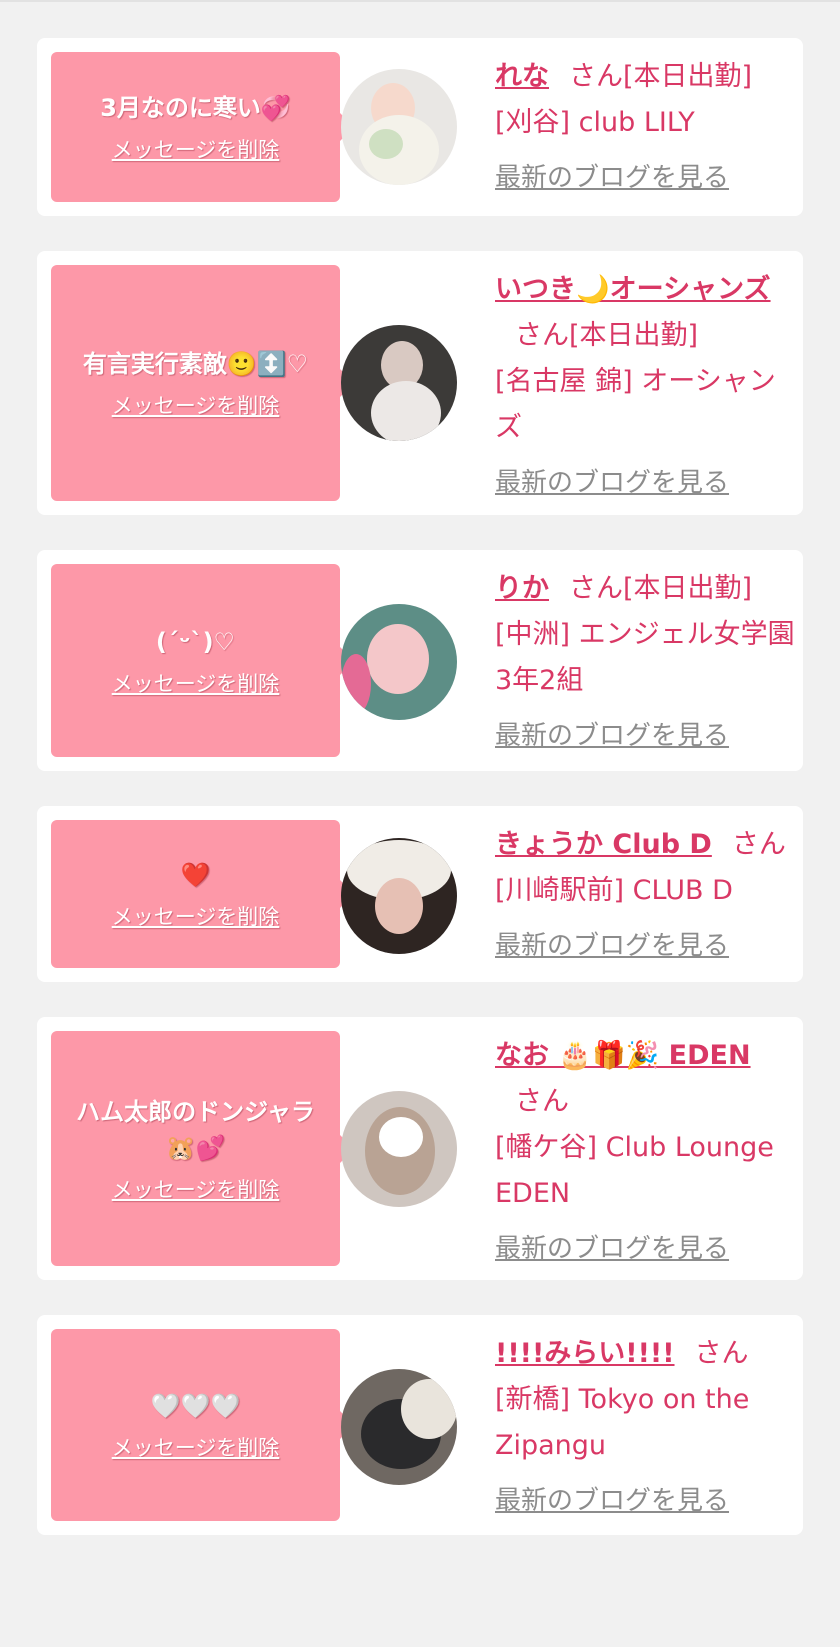  What do you see at coordinates (195, 1406) in the screenshot?
I see `message-text: 🤍🤍🤍` at bounding box center [195, 1406].